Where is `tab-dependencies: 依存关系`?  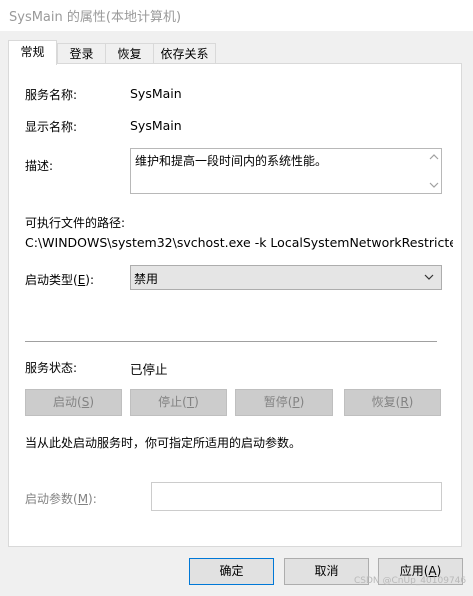 tab-dependencies: 依存关系 is located at coordinates (184, 53).